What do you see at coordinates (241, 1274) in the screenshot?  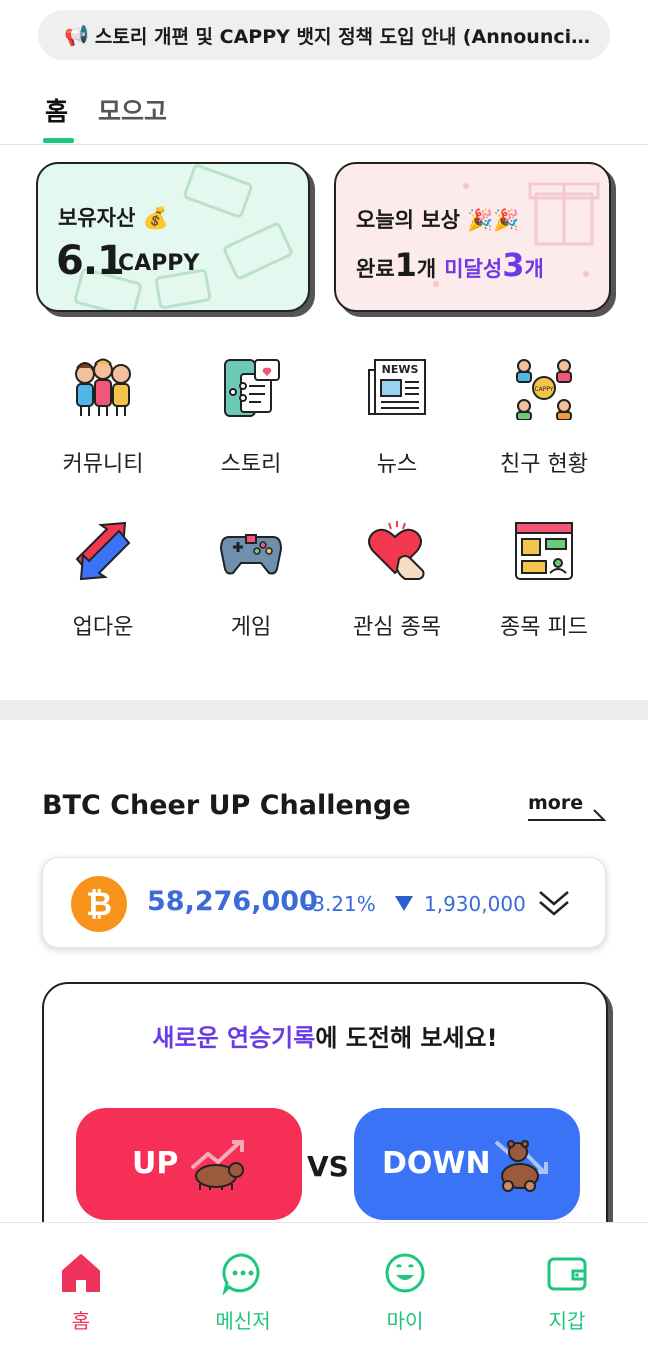 I see `chat-icon` at bounding box center [241, 1274].